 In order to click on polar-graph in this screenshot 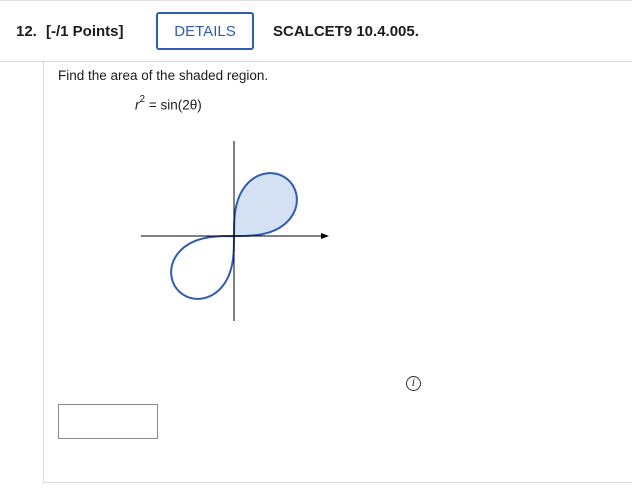, I will do `click(235, 231)`.